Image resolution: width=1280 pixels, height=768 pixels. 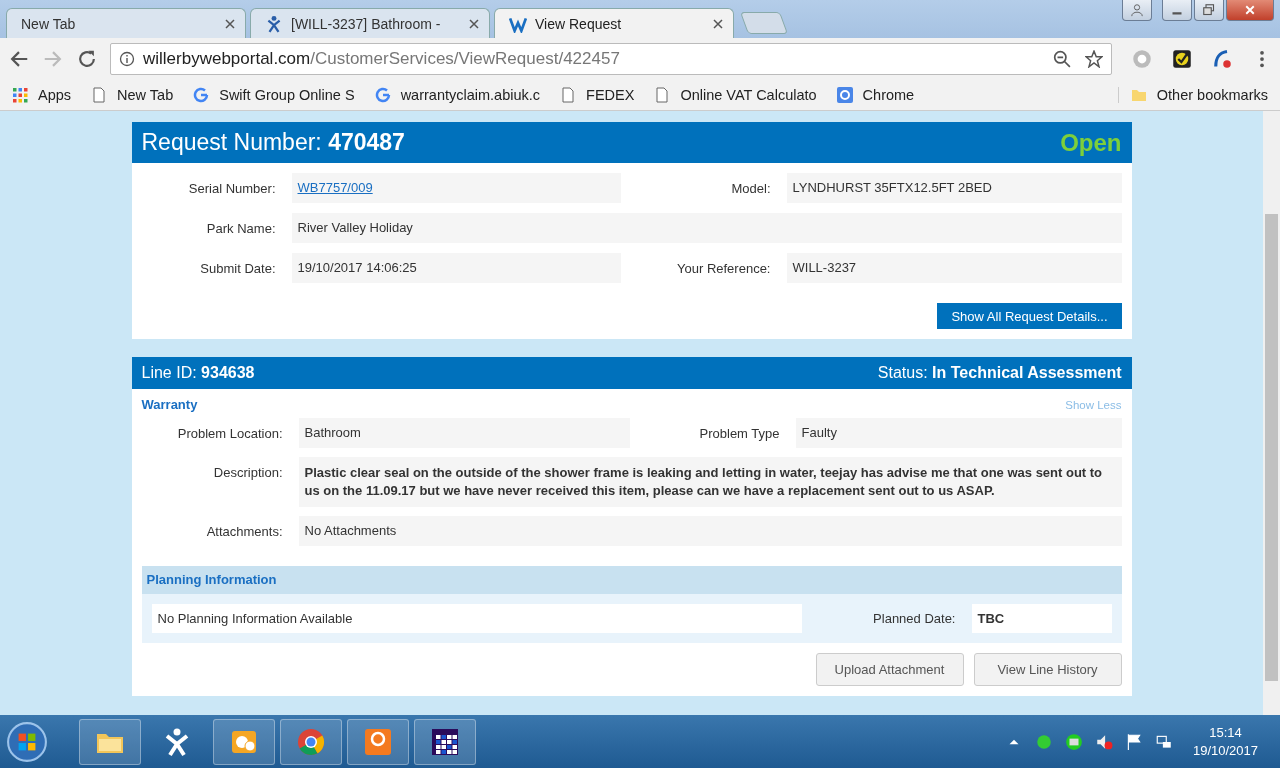 I want to click on field-value: Faulty, so click(x=958, y=433).